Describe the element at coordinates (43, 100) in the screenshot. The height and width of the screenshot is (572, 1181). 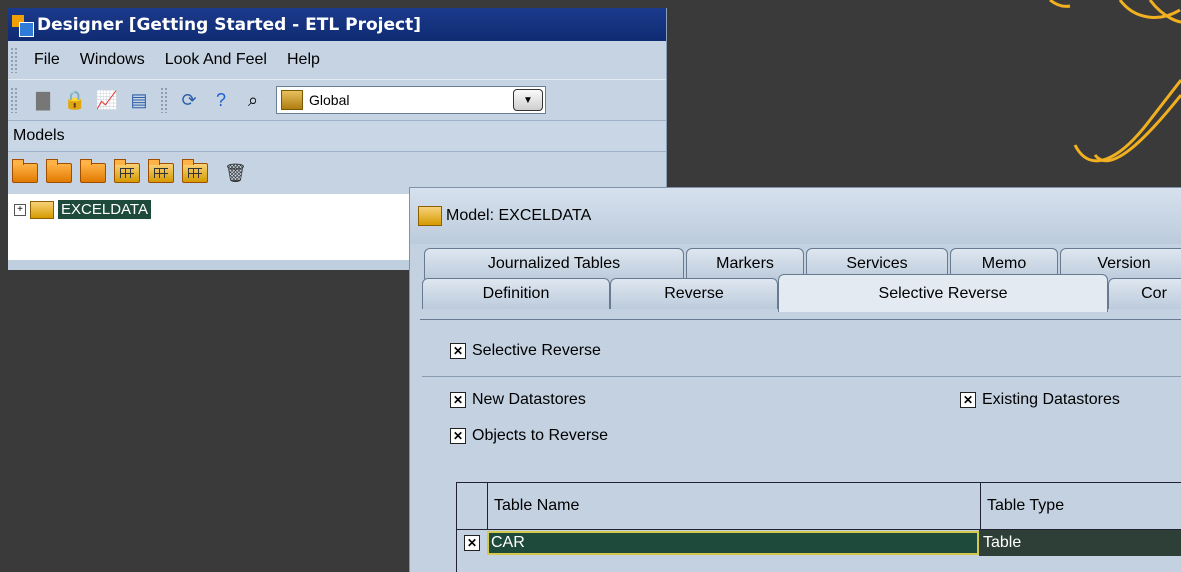
I see `modules-icon: ▇` at that location.